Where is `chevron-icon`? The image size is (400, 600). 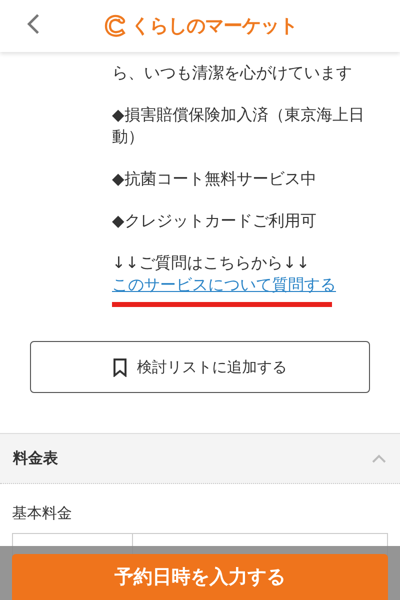 chevron-icon is located at coordinates (379, 459).